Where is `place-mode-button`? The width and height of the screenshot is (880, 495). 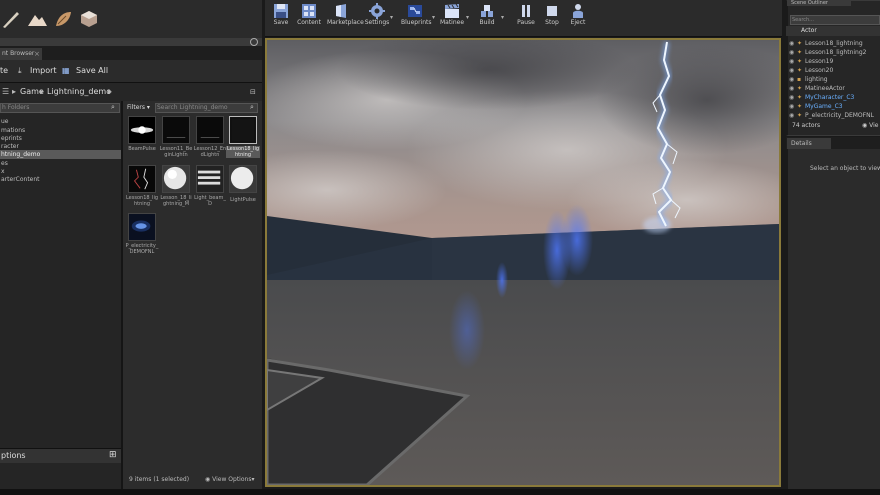
place-mode-button is located at coordinates (11, 19).